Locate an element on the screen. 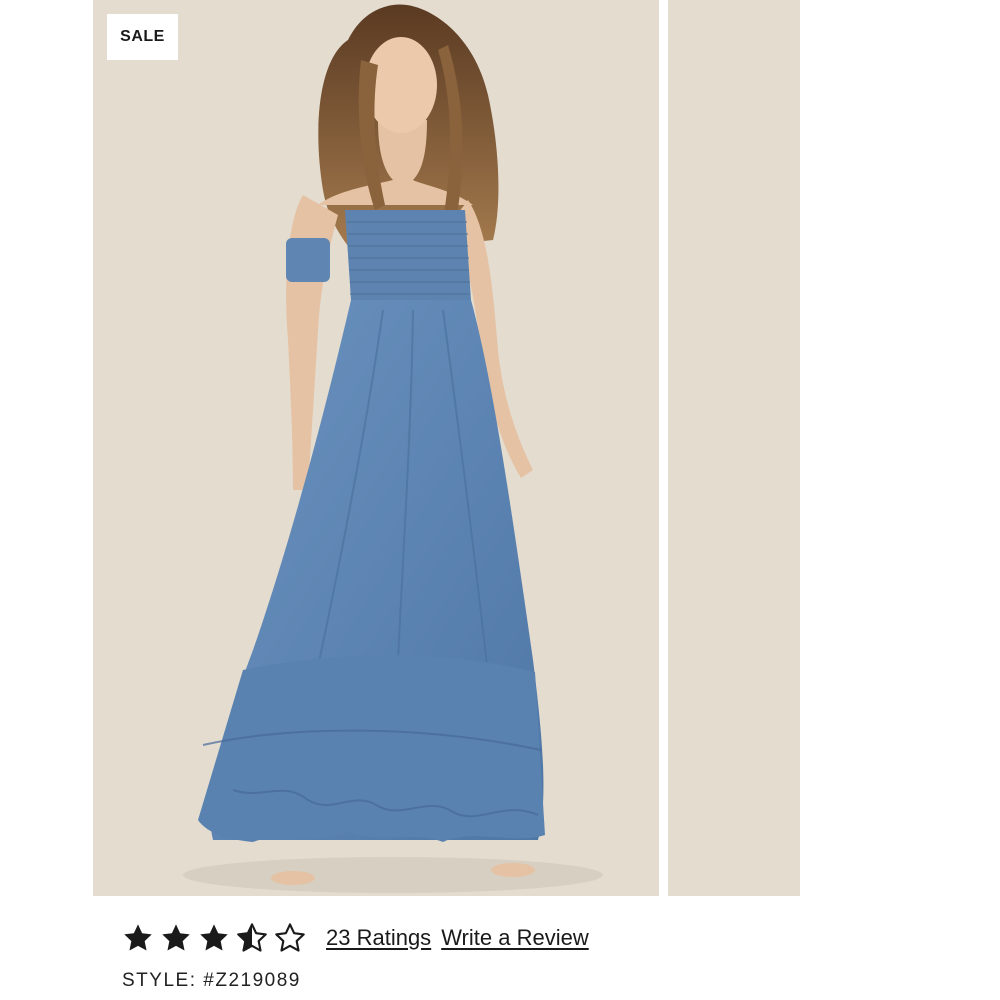 The height and width of the screenshot is (1000, 1000). star-empty-icon is located at coordinates (290, 938).